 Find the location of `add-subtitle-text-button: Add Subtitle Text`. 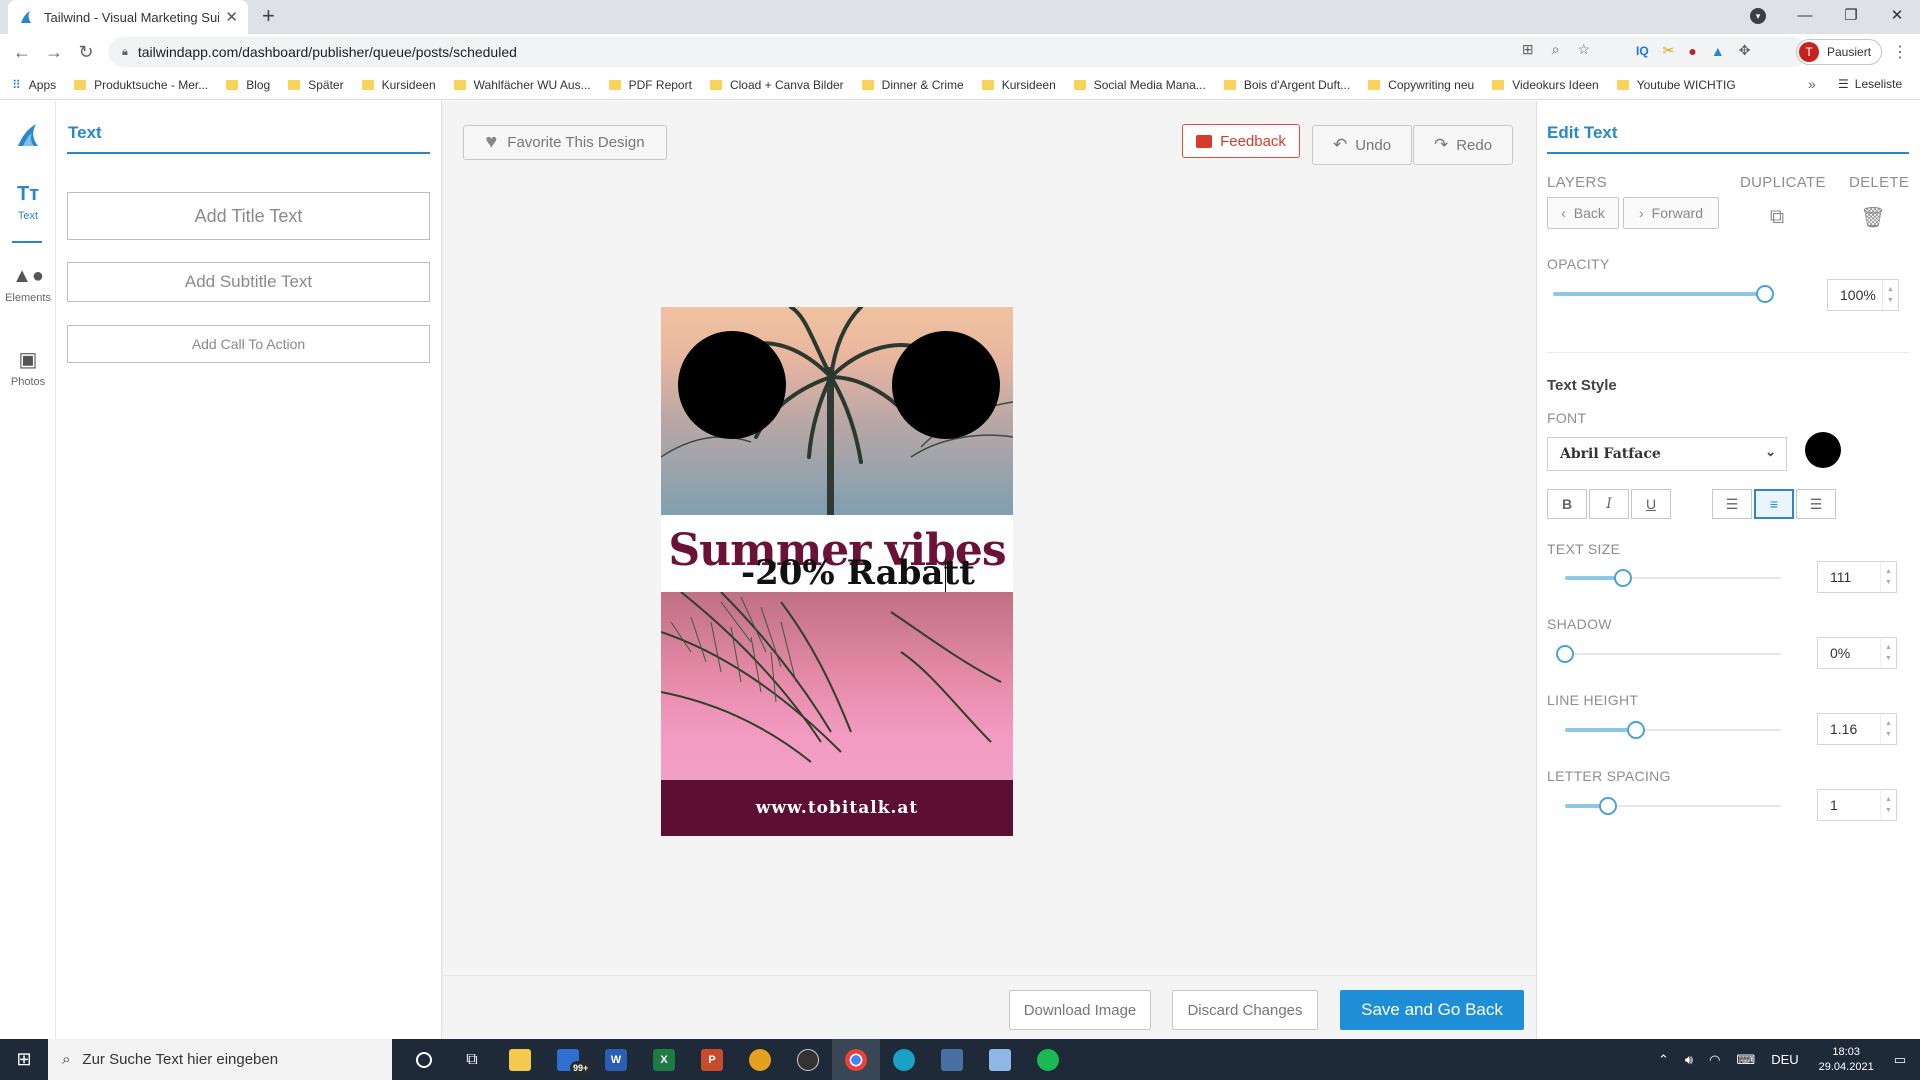

add-subtitle-text-button: Add Subtitle Text is located at coordinates (248, 282).